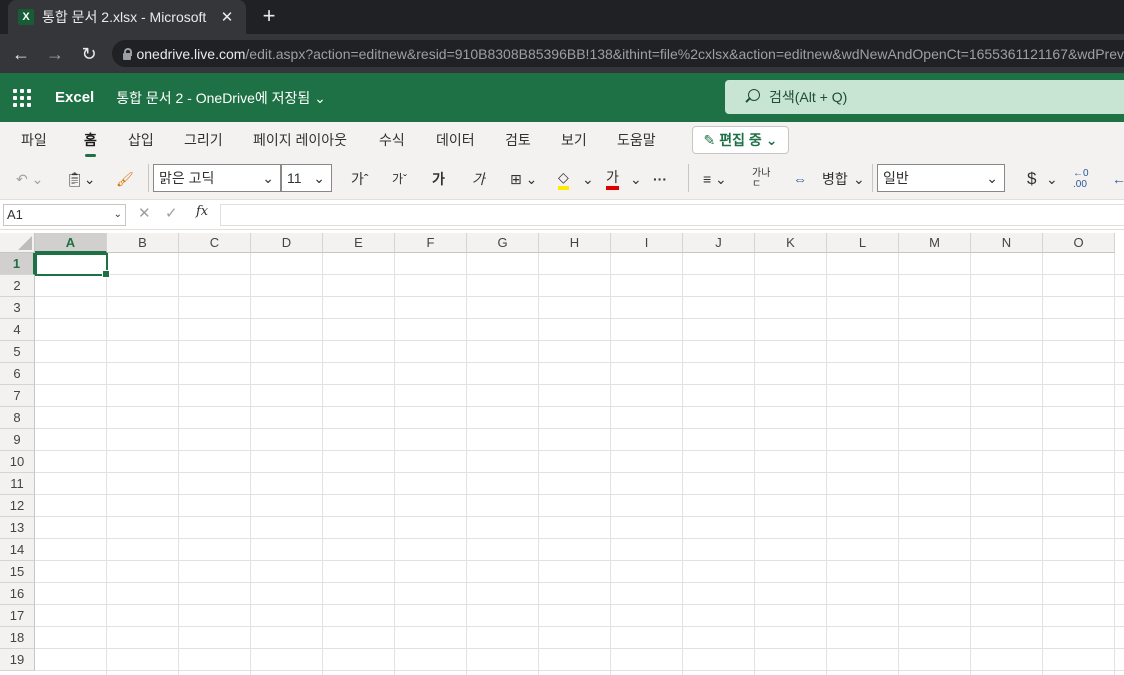 This screenshot has height=675, width=1124. I want to click on search-icon, so click(752, 97).